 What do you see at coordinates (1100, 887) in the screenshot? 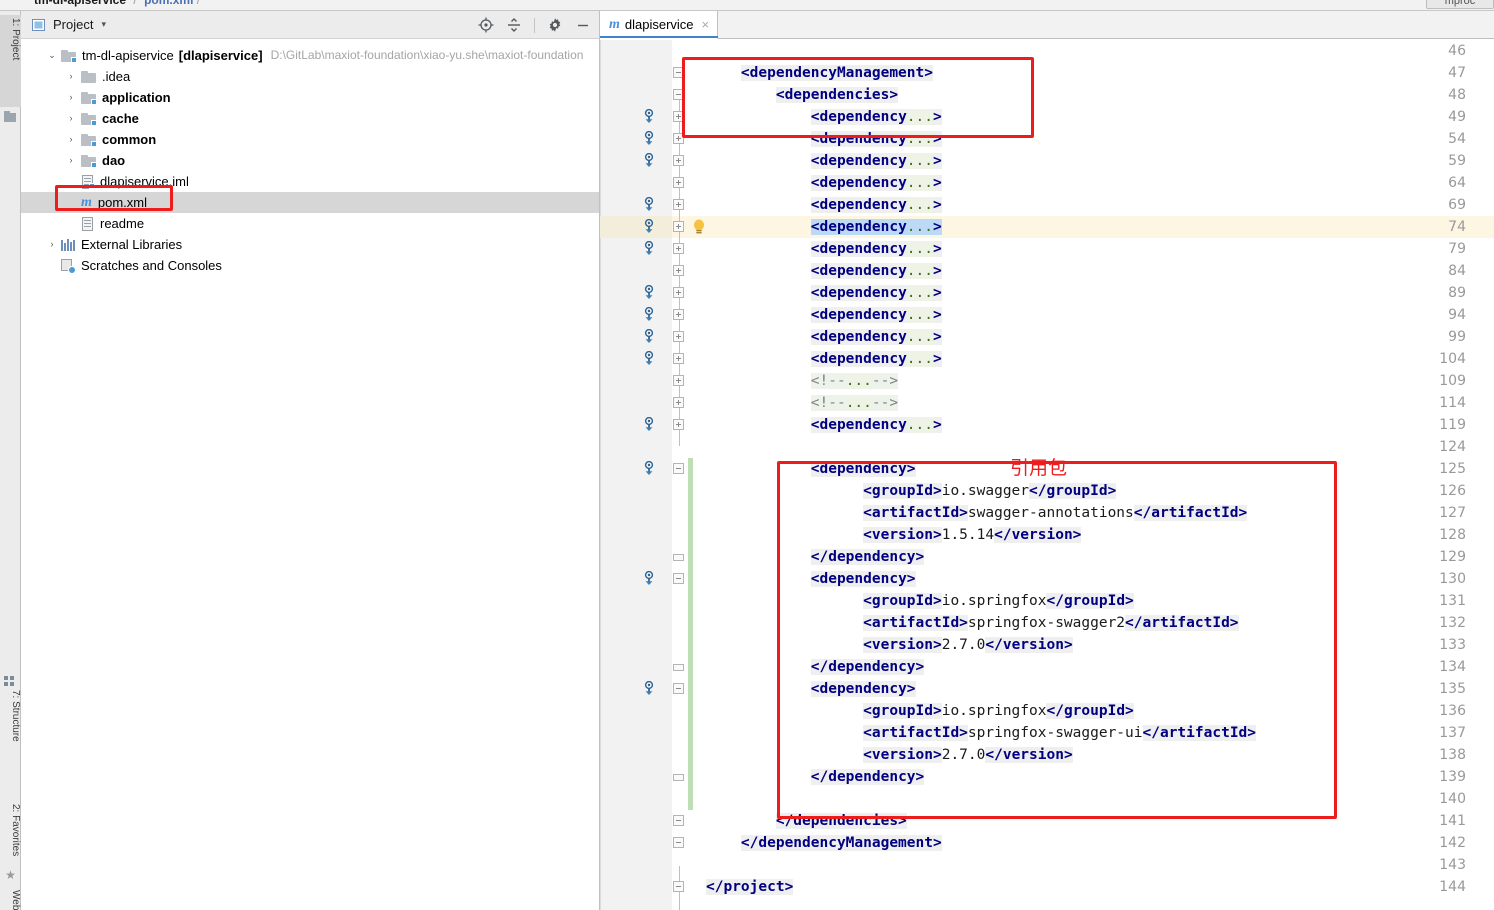
I see `code-line: </project>` at bounding box center [1100, 887].